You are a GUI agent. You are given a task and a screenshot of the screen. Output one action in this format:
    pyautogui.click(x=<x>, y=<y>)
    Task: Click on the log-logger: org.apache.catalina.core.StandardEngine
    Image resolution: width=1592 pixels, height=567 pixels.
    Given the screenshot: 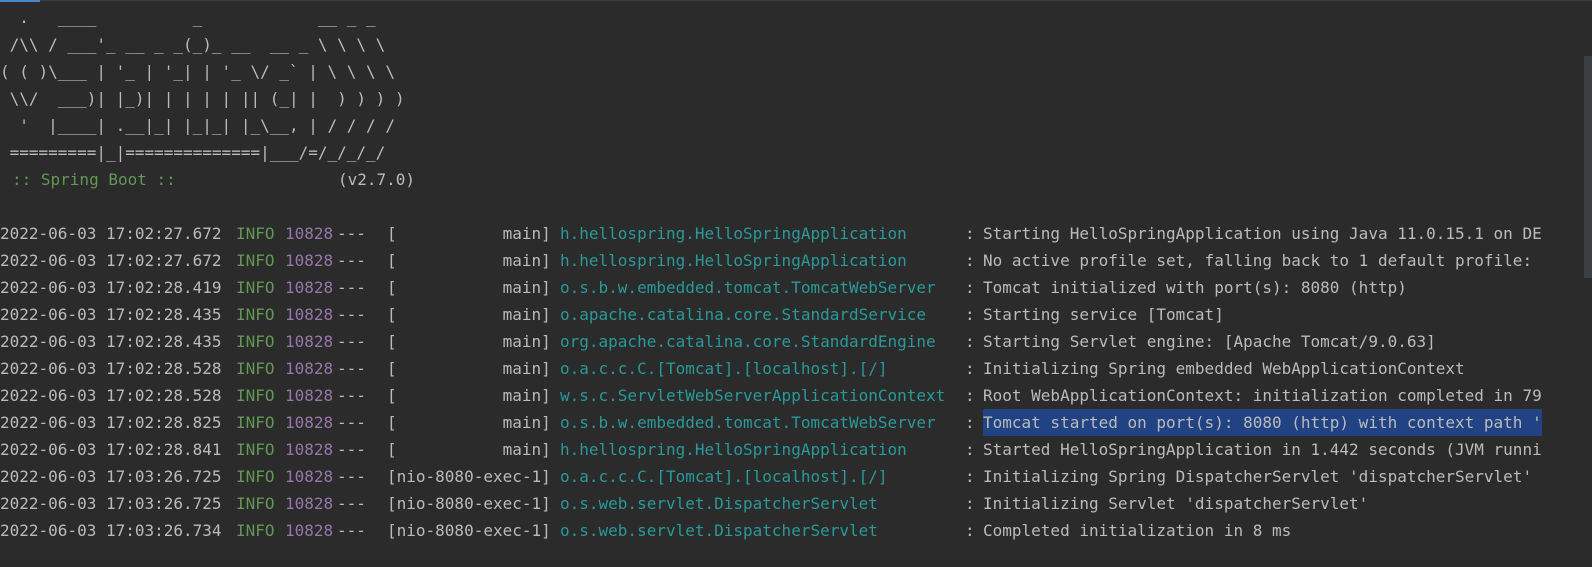 What is the action you would take?
    pyautogui.click(x=748, y=341)
    